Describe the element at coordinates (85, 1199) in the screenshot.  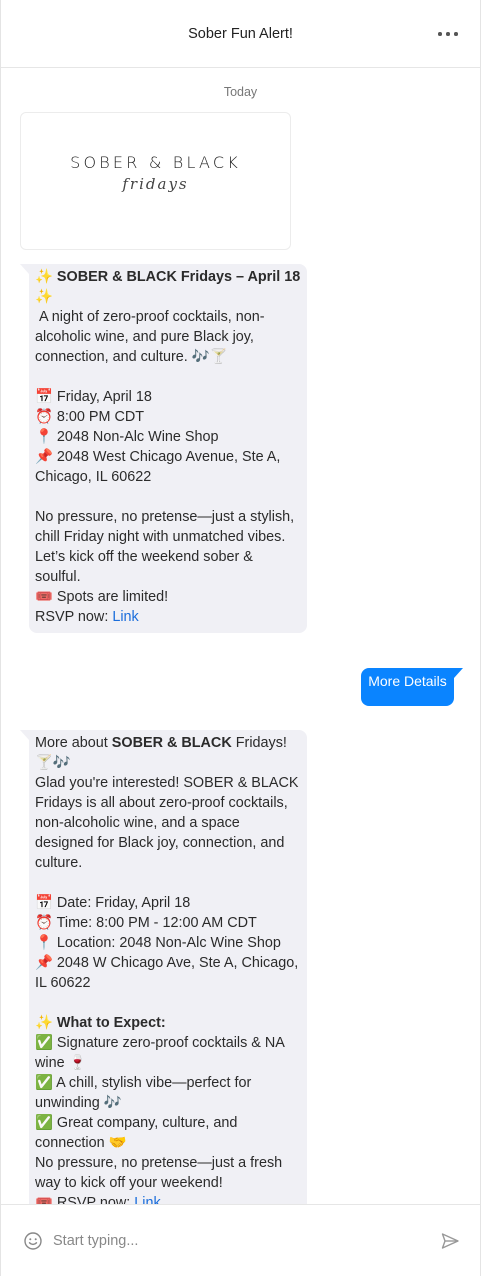
I see `rsvp-label: 🎟️ RSVP now:` at that location.